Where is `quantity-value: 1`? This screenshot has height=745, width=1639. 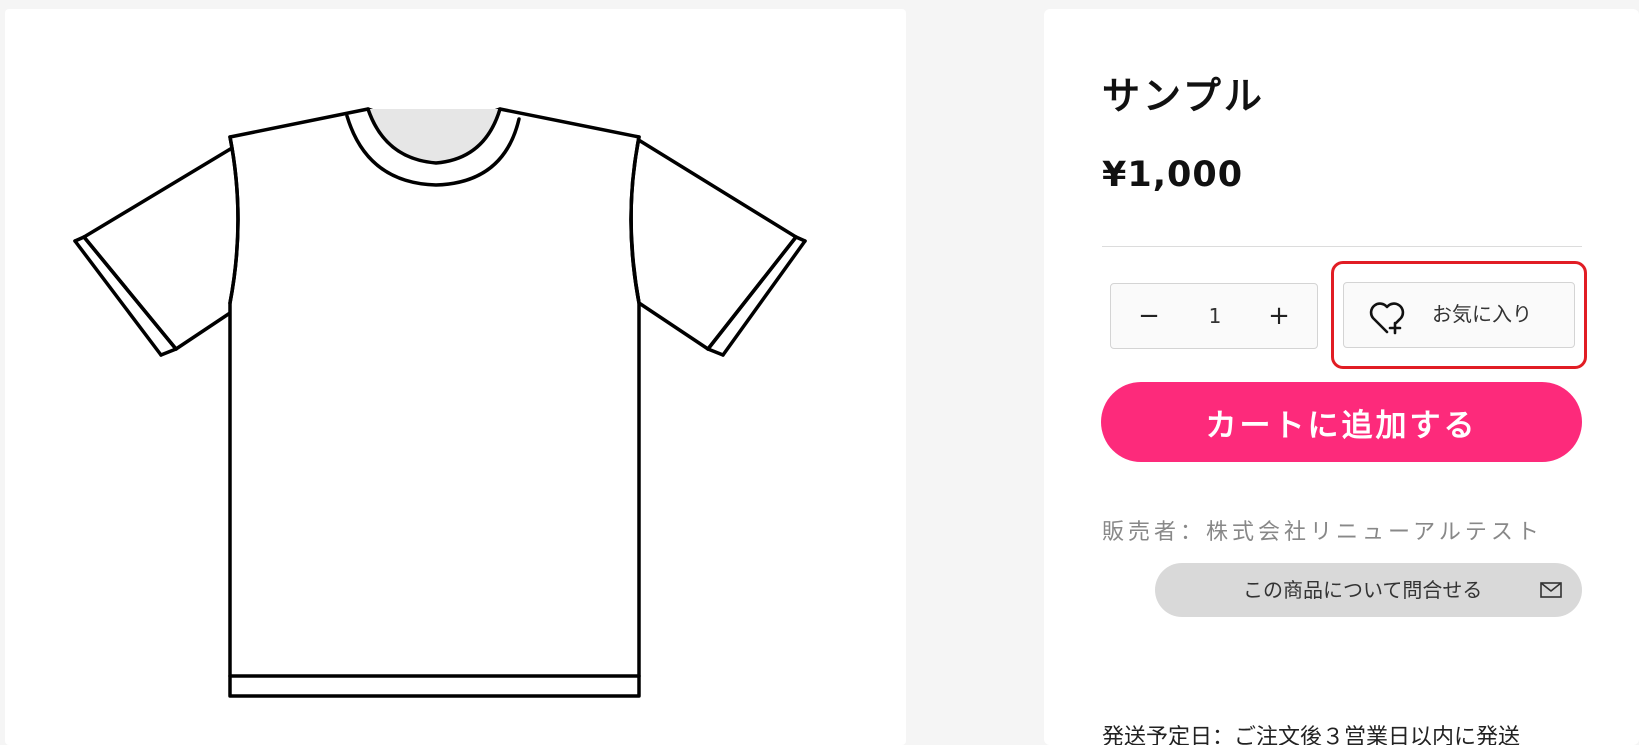
quantity-value: 1 is located at coordinates (1215, 316).